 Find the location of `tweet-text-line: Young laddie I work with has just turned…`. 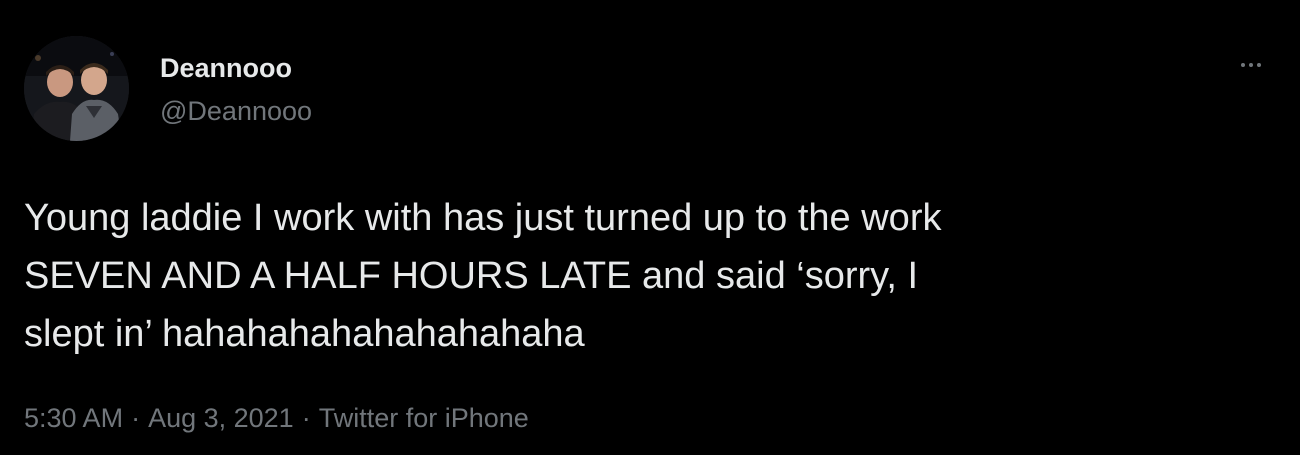

tweet-text-line: Young laddie I work with has just turned… is located at coordinates (483, 218).